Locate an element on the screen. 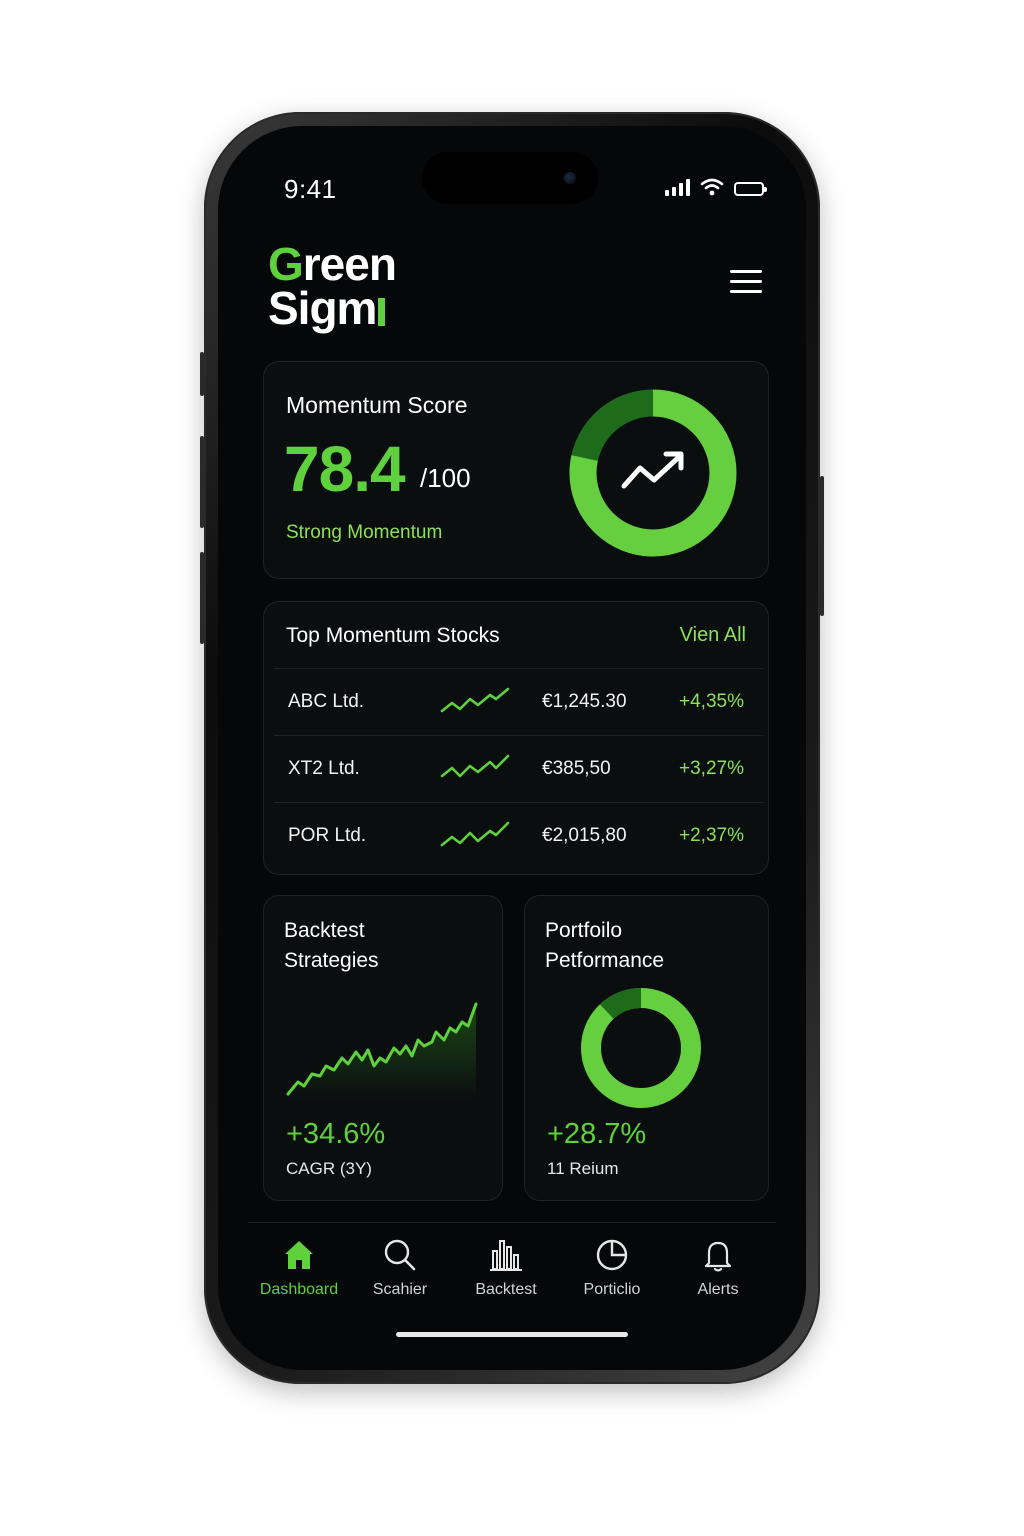  momentum-score-card: Momentum Score 78.4 /100 Strong Momentum is located at coordinates (516, 470).